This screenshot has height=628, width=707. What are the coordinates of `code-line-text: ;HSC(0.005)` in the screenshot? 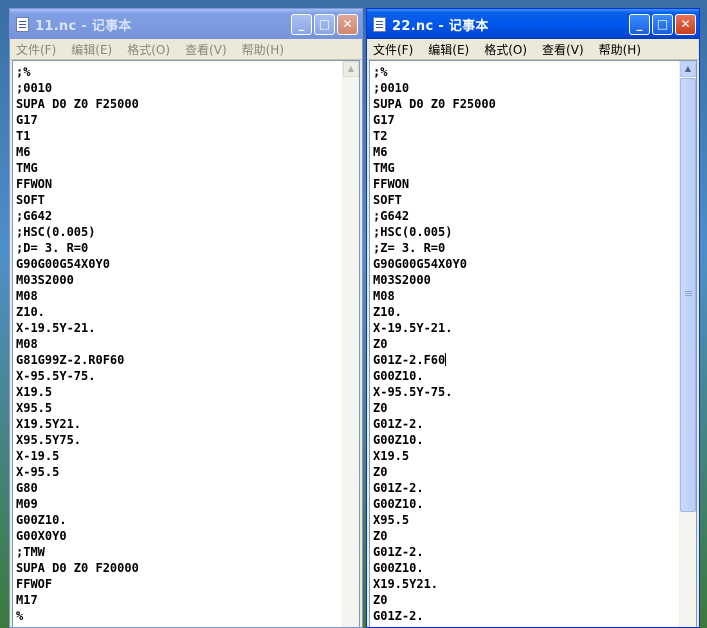 It's located at (413, 232).